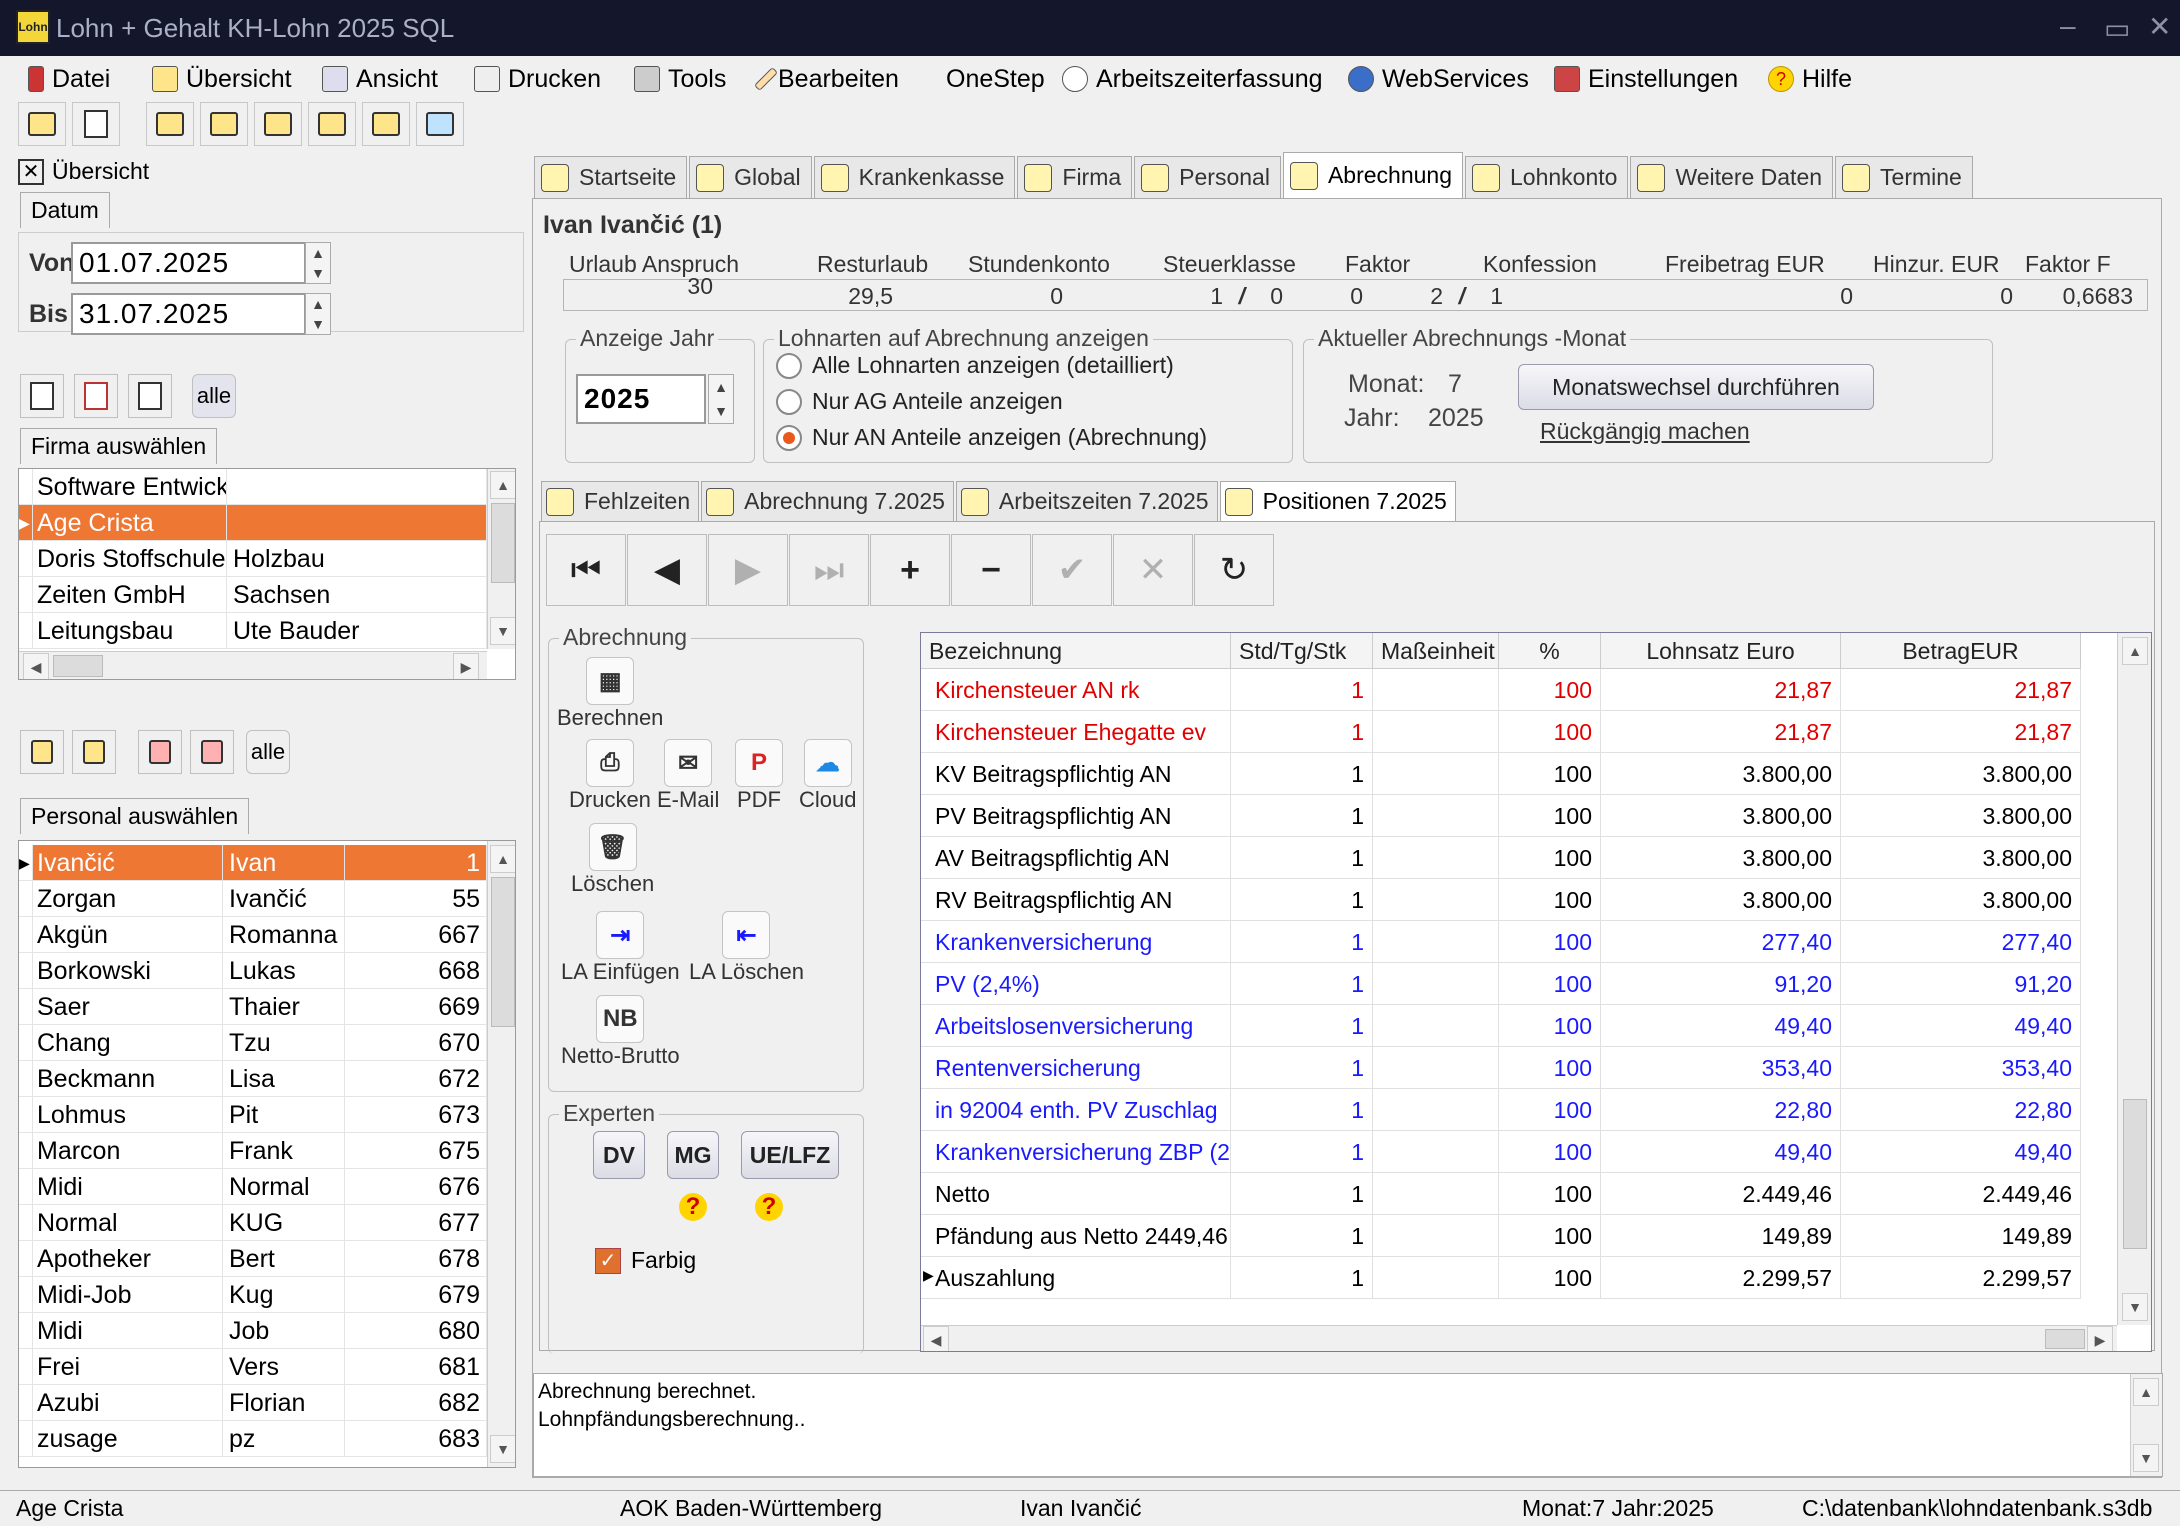 The height and width of the screenshot is (1526, 2180). What do you see at coordinates (1076, 1068) in the screenshot?
I see `grid-cell-bez: Rentenversicherung` at bounding box center [1076, 1068].